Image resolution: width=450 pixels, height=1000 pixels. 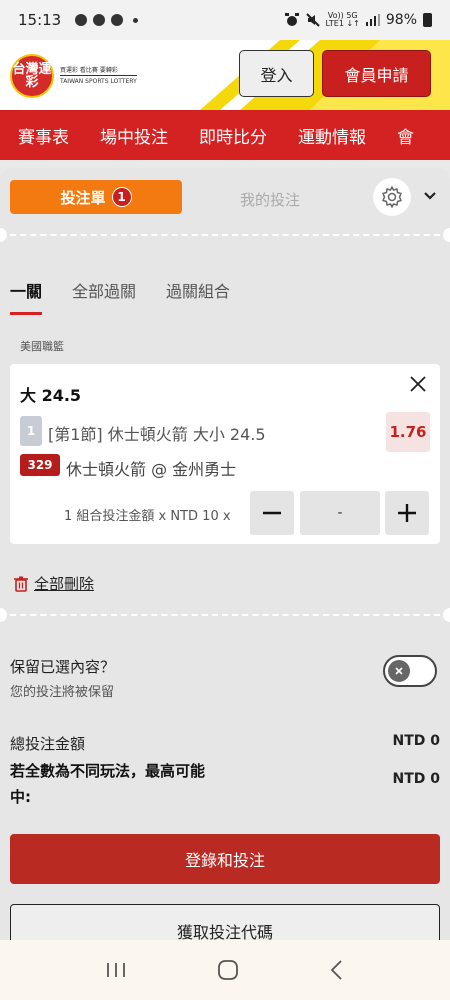 What do you see at coordinates (64, 584) in the screenshot?
I see `delete-all-label: 全部刪除` at bounding box center [64, 584].